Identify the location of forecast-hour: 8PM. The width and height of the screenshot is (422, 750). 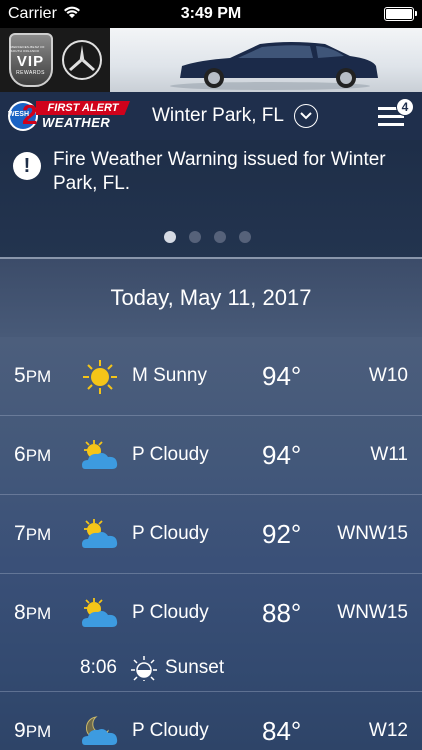
(33, 612).